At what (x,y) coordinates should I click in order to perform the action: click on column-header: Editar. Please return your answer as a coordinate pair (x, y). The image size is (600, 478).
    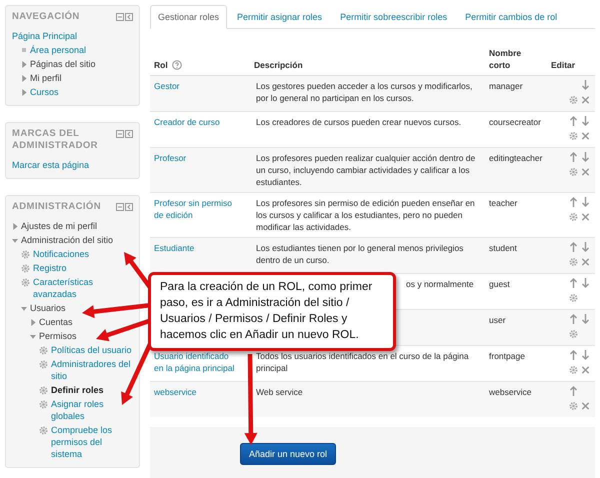
    Looking at the image, I should click on (563, 65).